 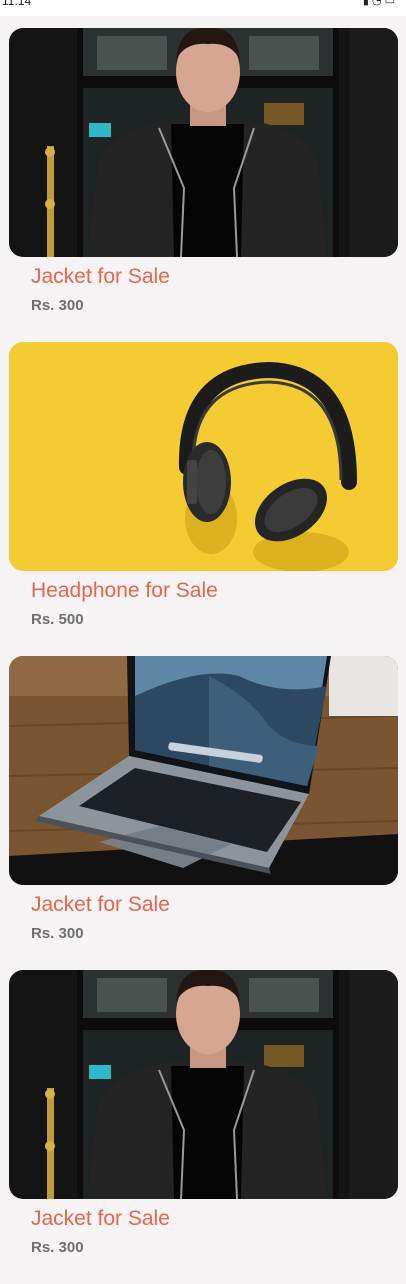 I want to click on status-icons: ▮◔▭, so click(x=380, y=3).